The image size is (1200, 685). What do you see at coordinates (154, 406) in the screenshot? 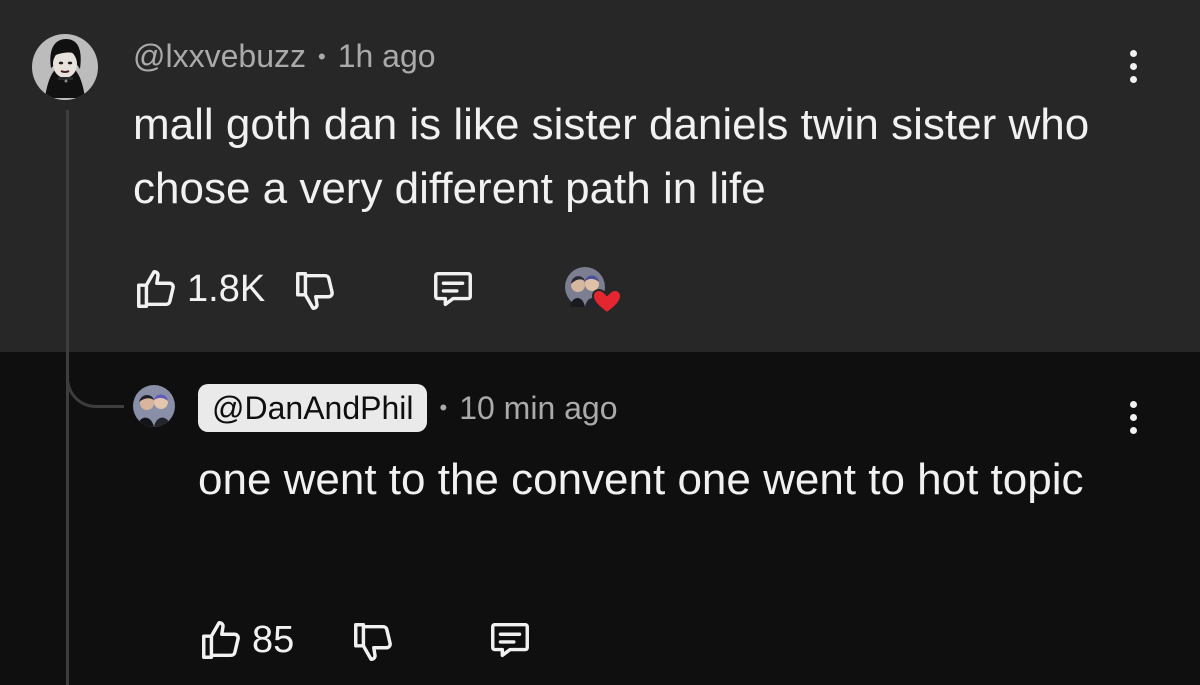
I see `reply-commenter-avatar` at bounding box center [154, 406].